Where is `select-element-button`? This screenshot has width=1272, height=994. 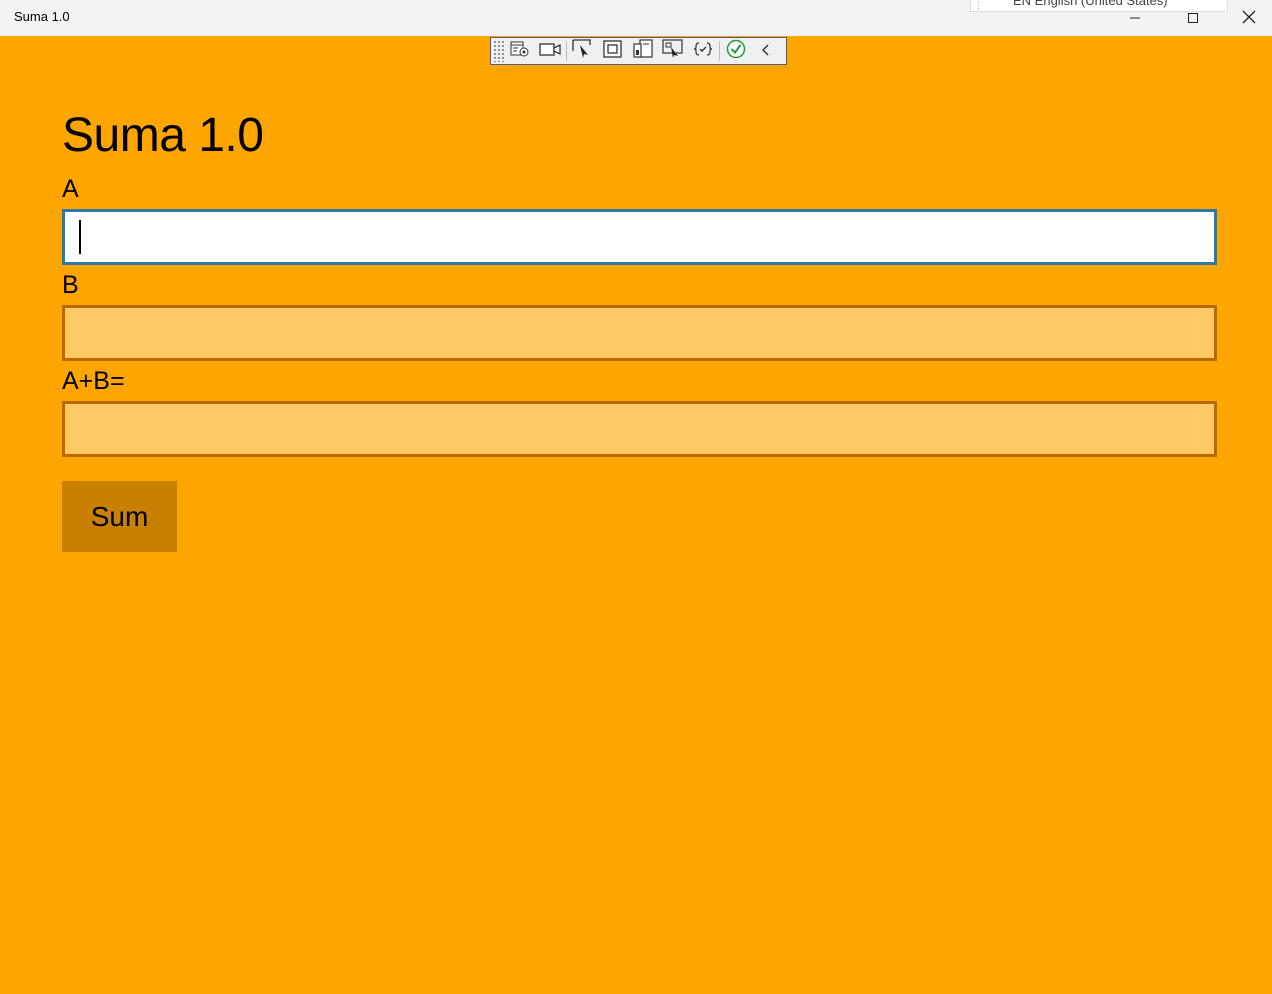
select-element-button is located at coordinates (583, 51).